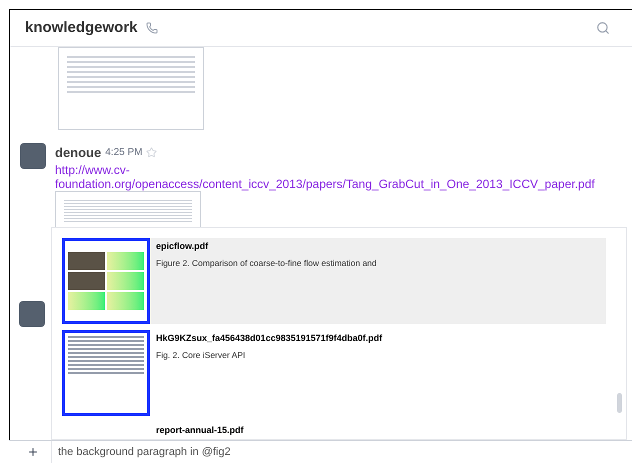 The width and height of the screenshot is (632, 463). What do you see at coordinates (201, 355) in the screenshot?
I see `figure-caption: Fig. 2. Core iServer API` at bounding box center [201, 355].